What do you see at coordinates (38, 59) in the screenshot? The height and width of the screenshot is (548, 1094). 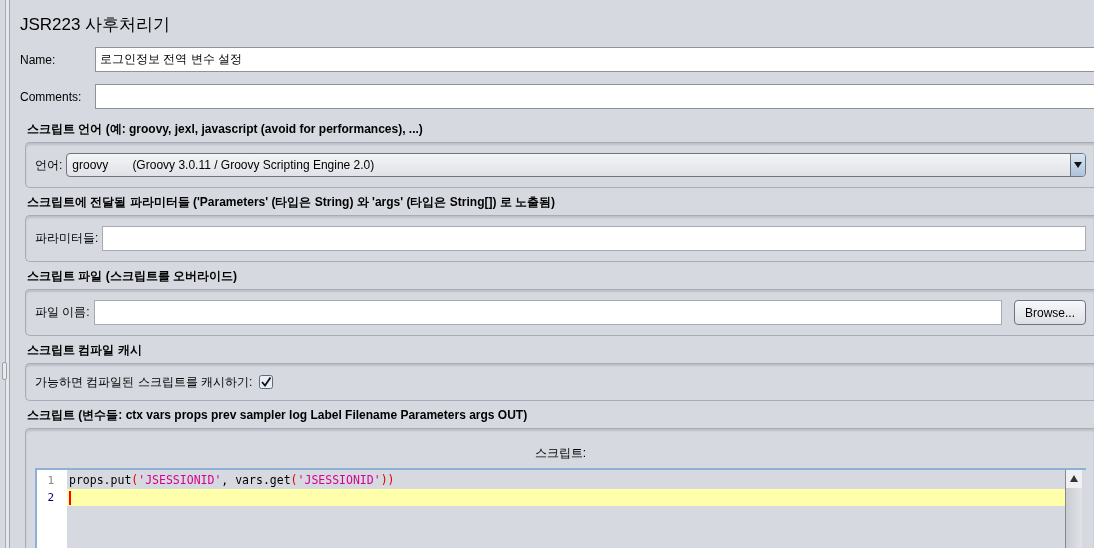 I see `field-label: Name:` at bounding box center [38, 59].